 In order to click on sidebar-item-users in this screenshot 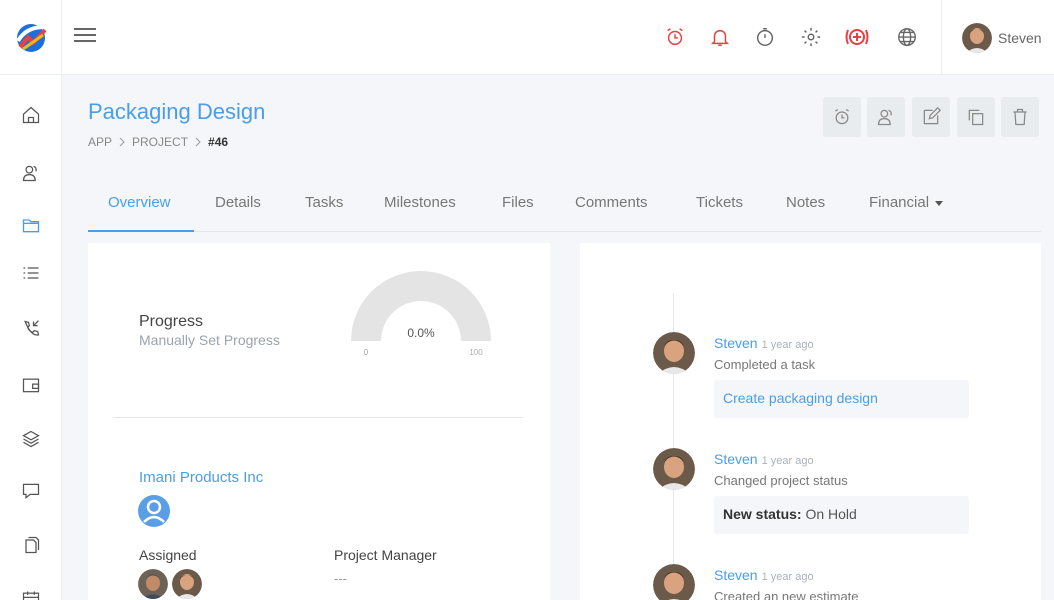, I will do `click(31, 173)`.